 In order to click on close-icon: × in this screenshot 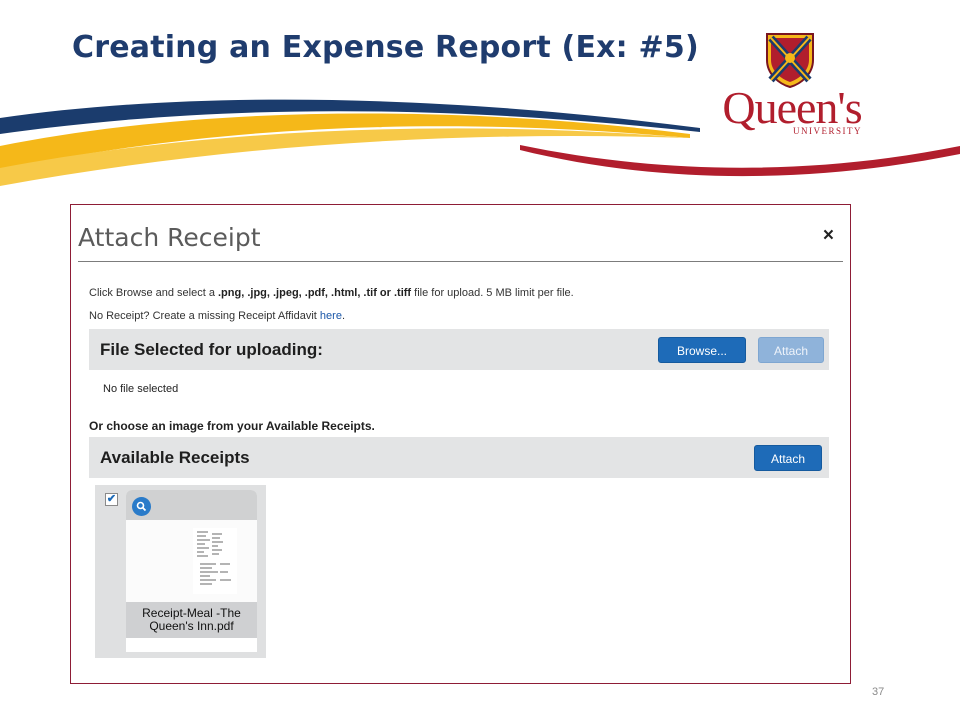, I will do `click(828, 236)`.